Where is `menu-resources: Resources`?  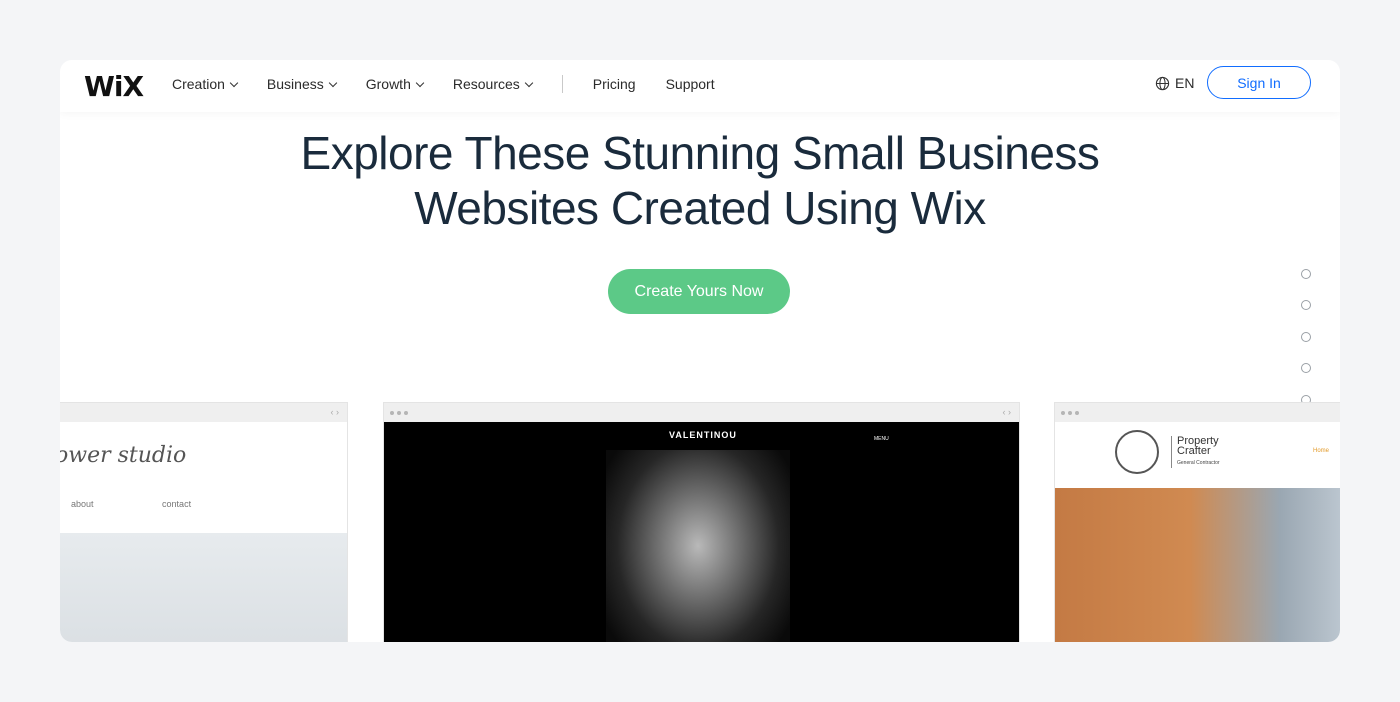
menu-resources: Resources is located at coordinates (493, 84).